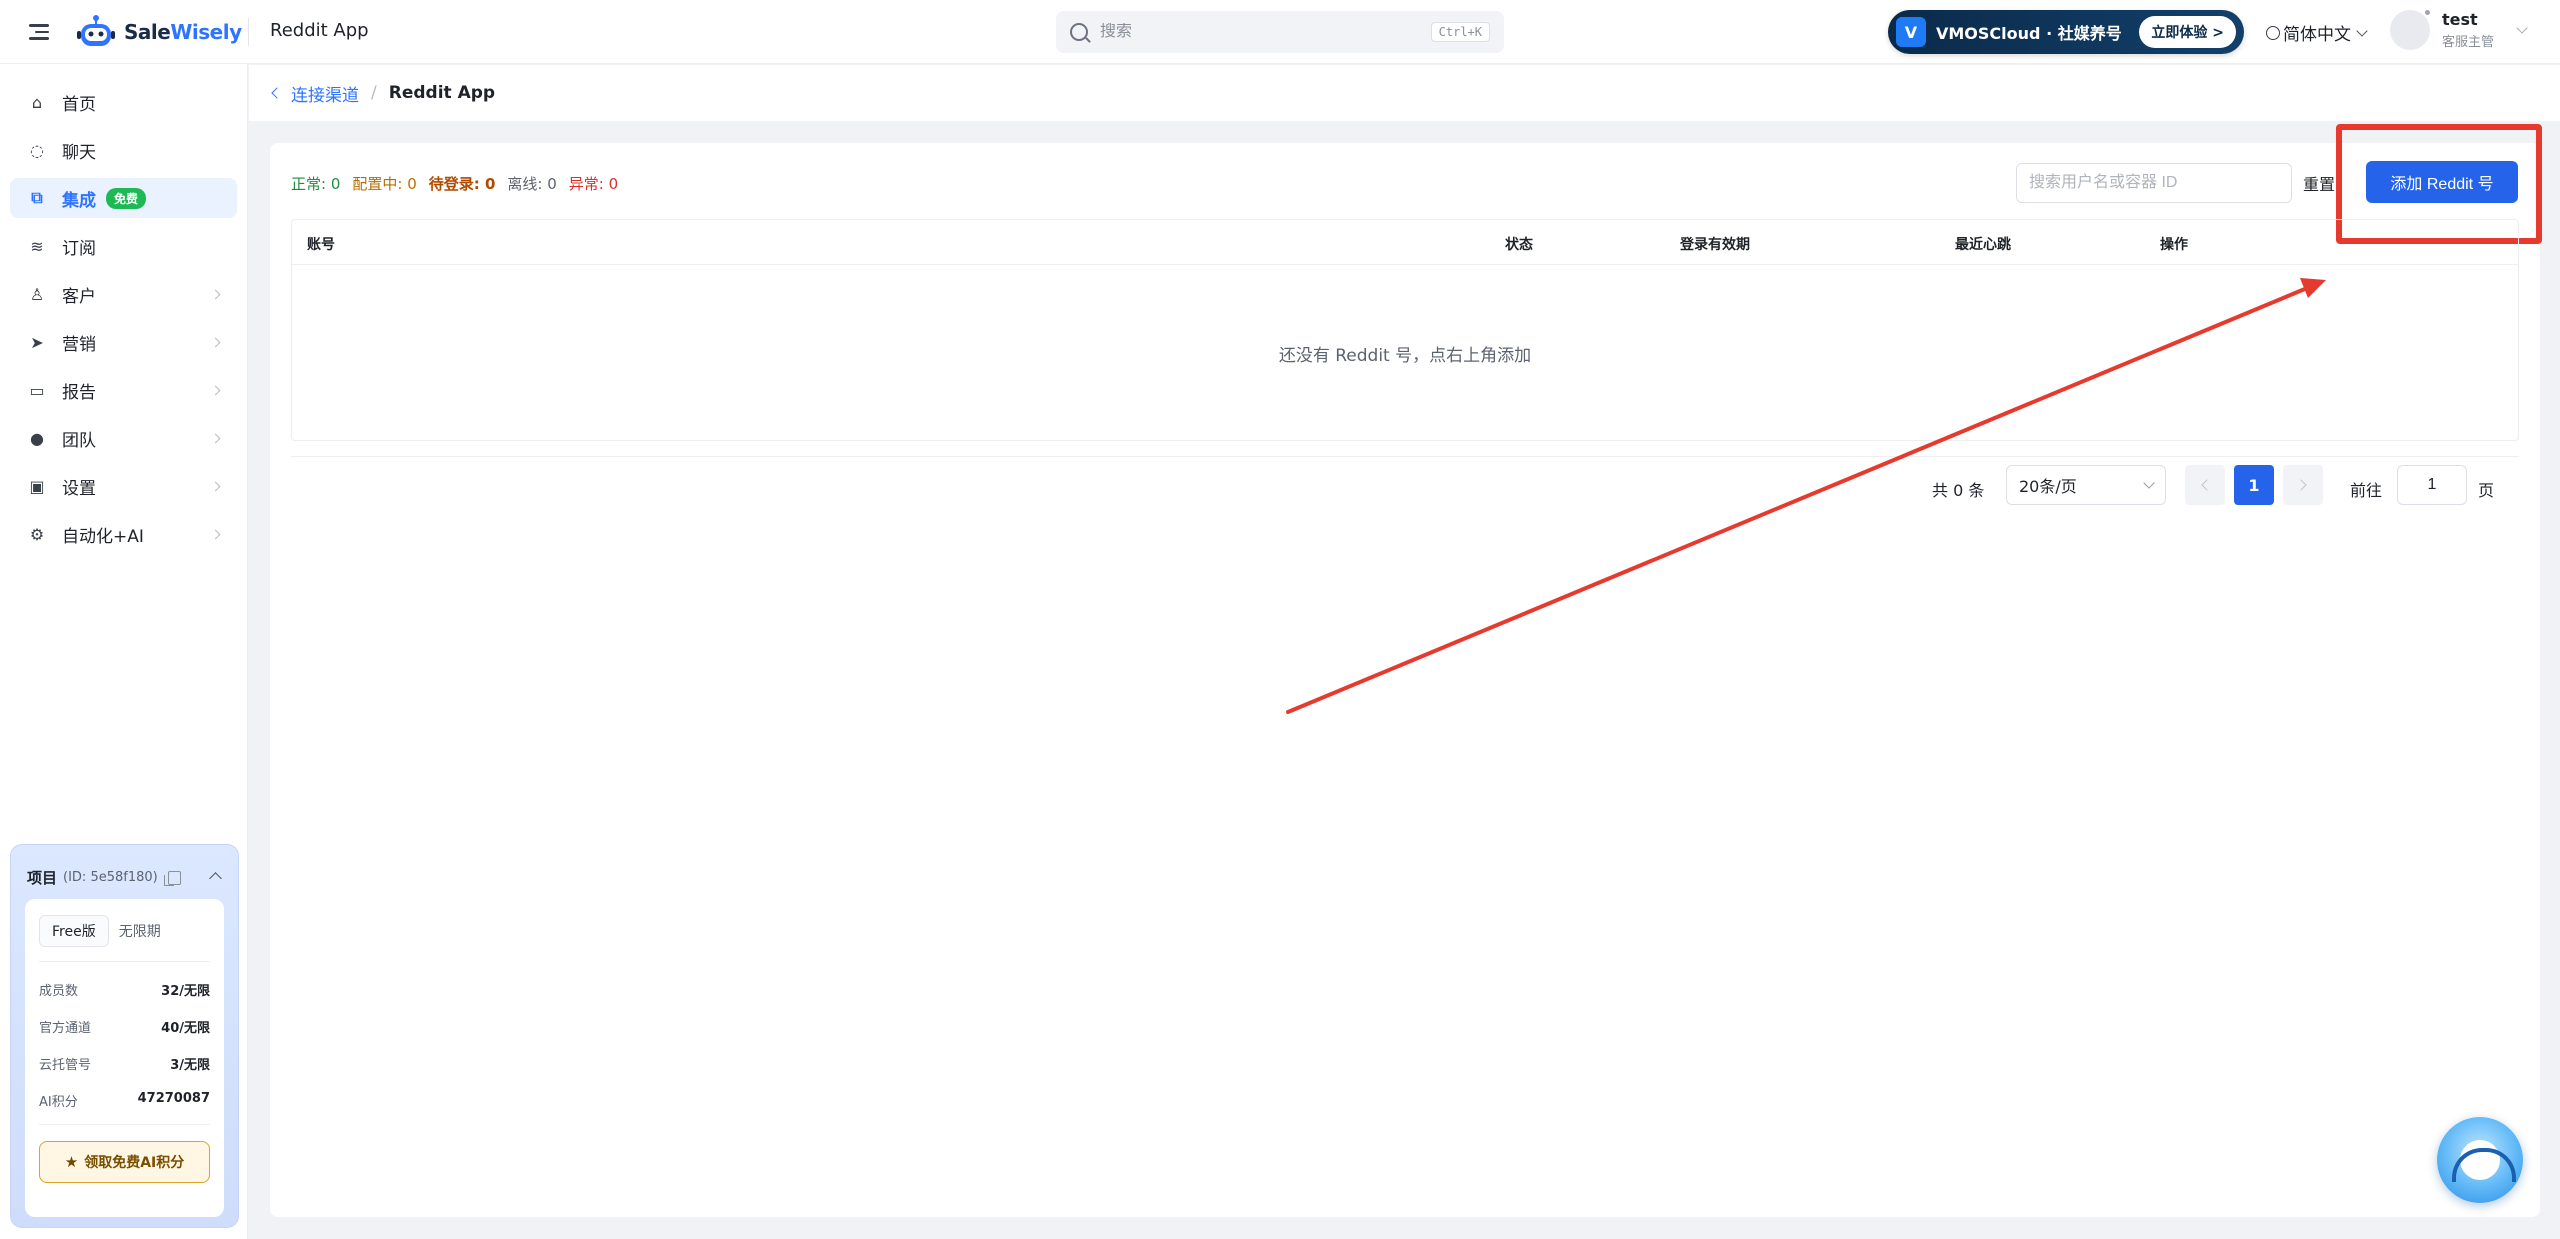 The height and width of the screenshot is (1239, 2560). I want to click on sidebar-item-label: 客户, so click(79, 296).